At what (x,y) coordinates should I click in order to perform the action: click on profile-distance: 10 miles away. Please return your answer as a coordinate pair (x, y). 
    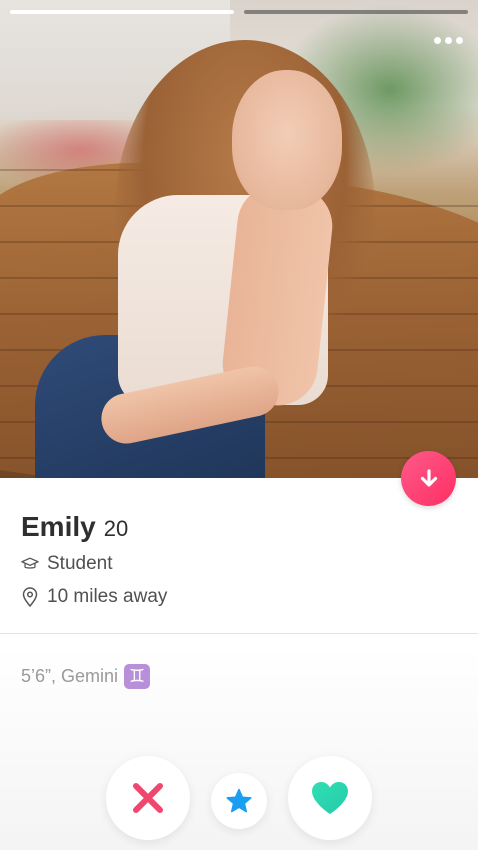
    Looking at the image, I should click on (107, 596).